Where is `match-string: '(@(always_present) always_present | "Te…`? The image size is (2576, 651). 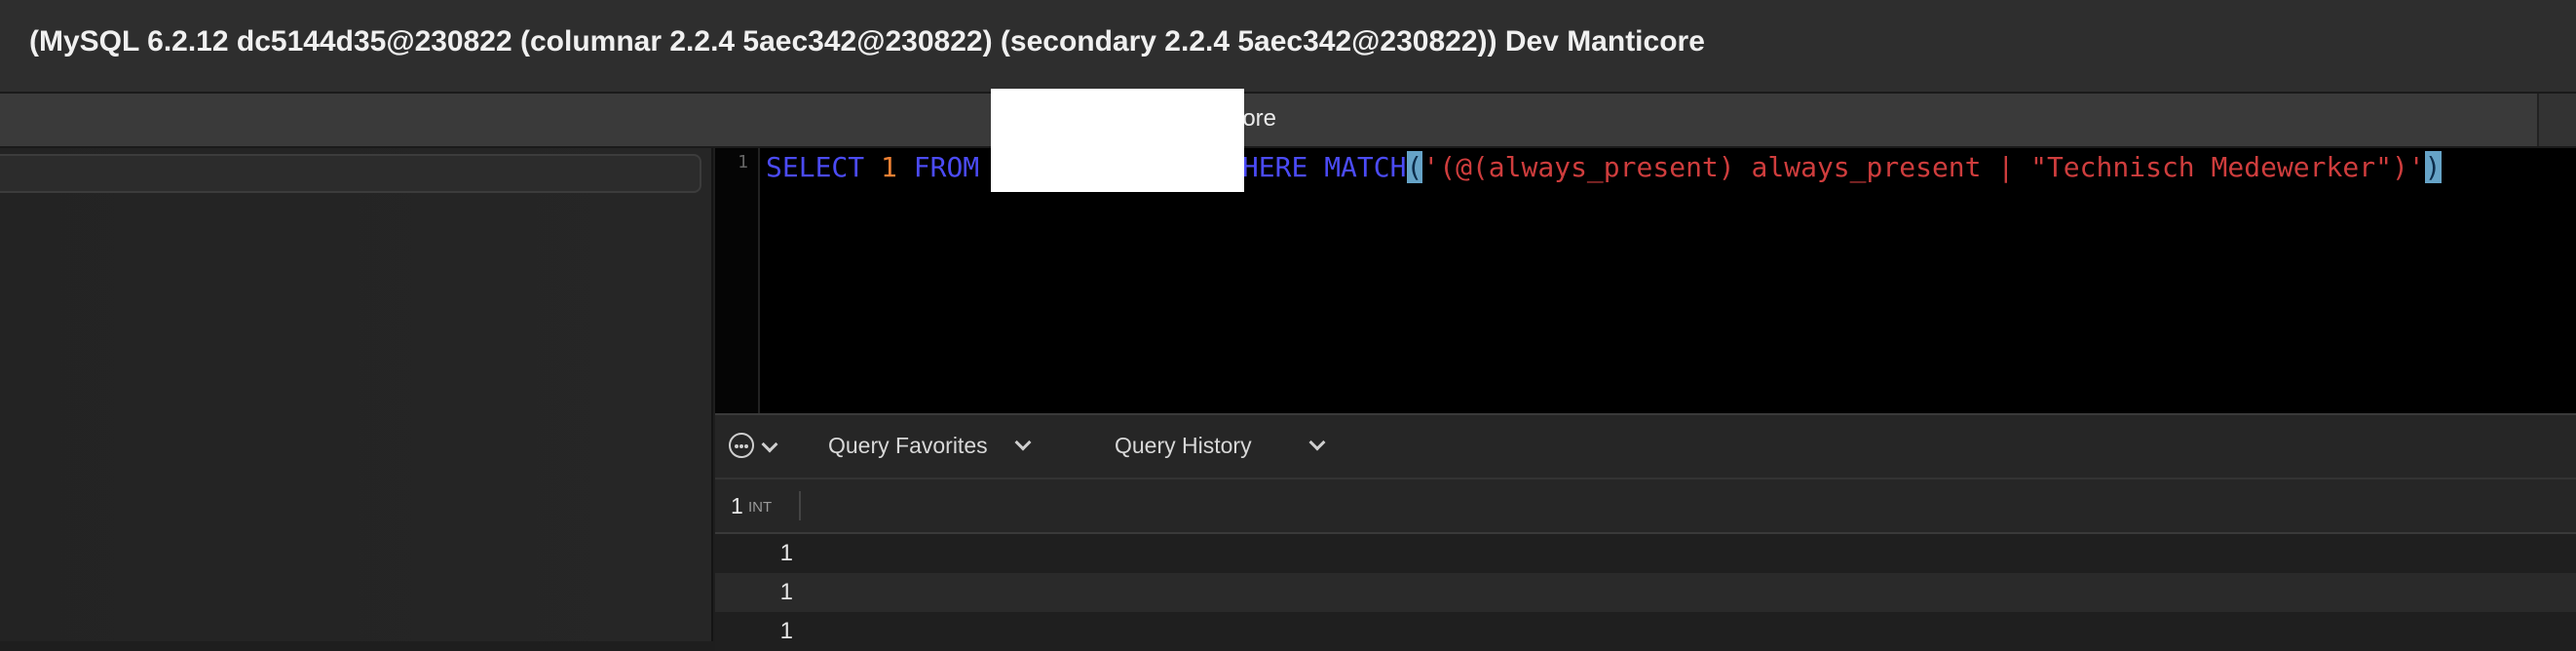 match-string: '(@(always_present) always_present | "Te… is located at coordinates (1923, 167).